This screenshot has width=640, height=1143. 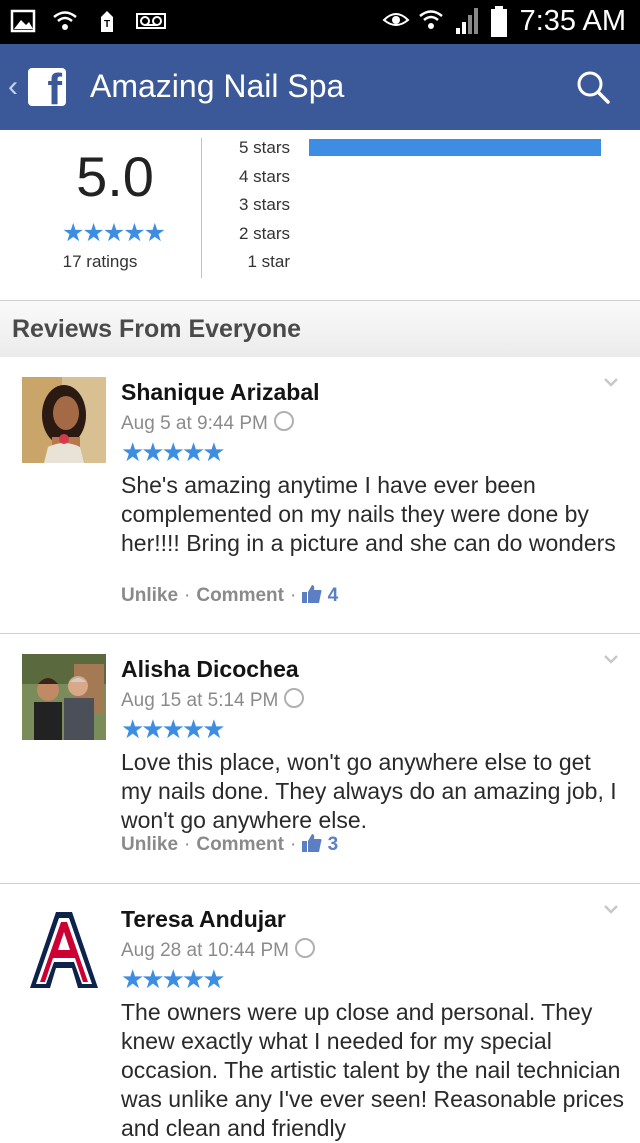 I want to click on review-date: Aug 15 at 5:14 PM, so click(x=213, y=700).